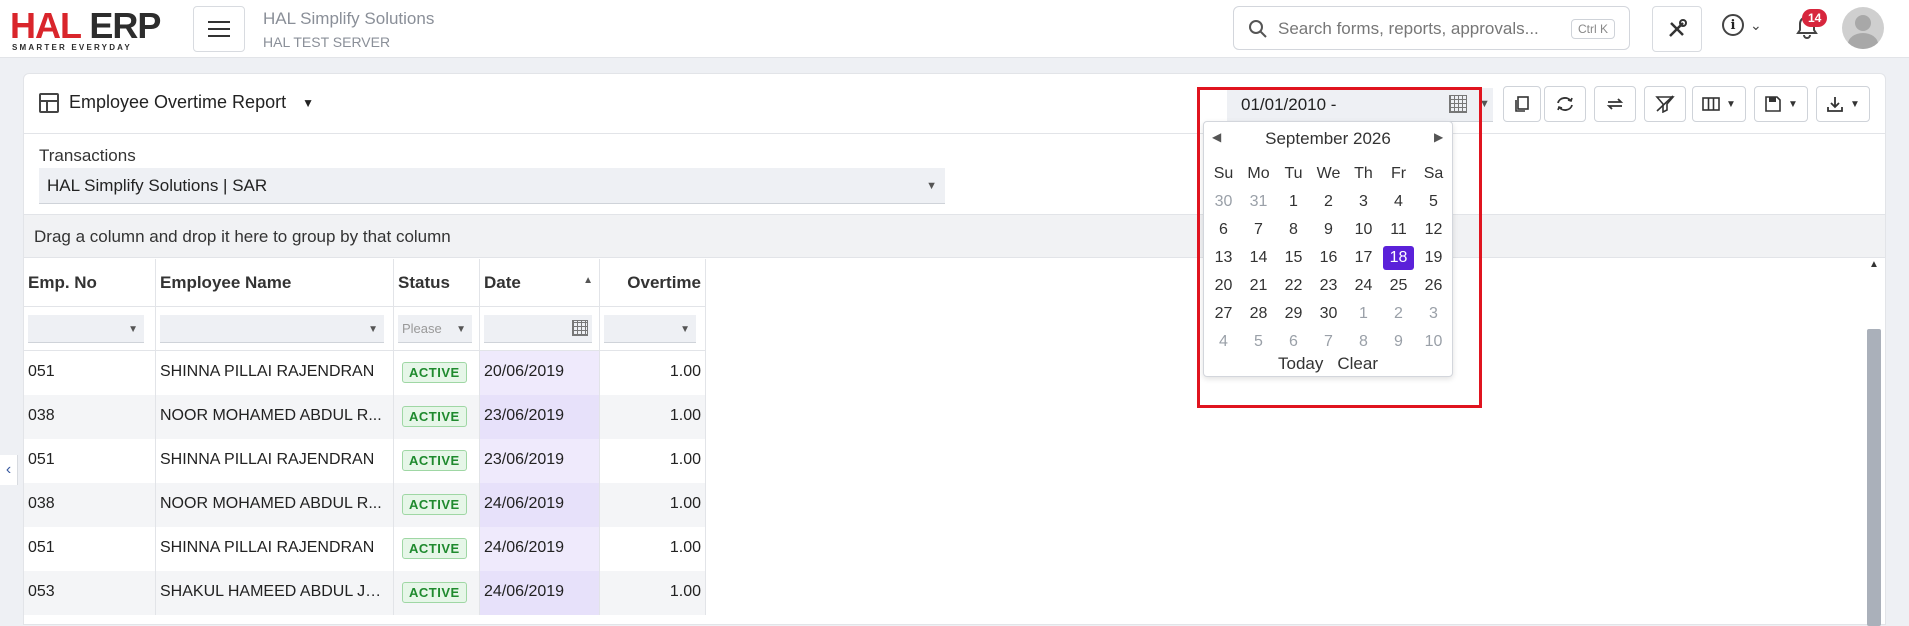  What do you see at coordinates (1863, 28) in the screenshot?
I see `avatar` at bounding box center [1863, 28].